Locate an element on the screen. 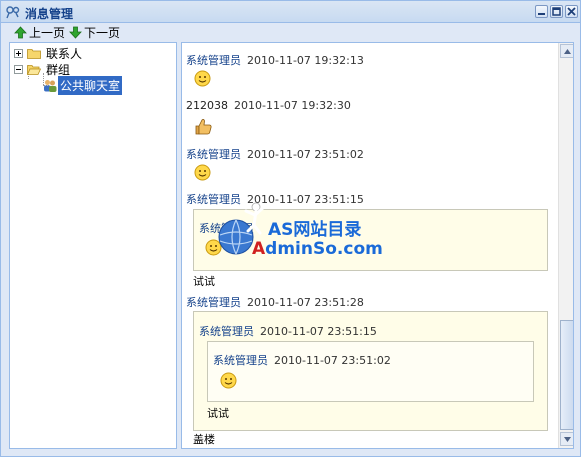  expand-plus-icon is located at coordinates (18, 53).